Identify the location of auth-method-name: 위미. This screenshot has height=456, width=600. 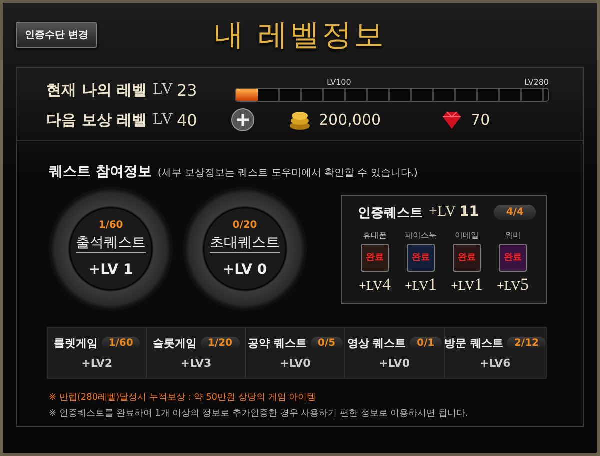
(512, 235).